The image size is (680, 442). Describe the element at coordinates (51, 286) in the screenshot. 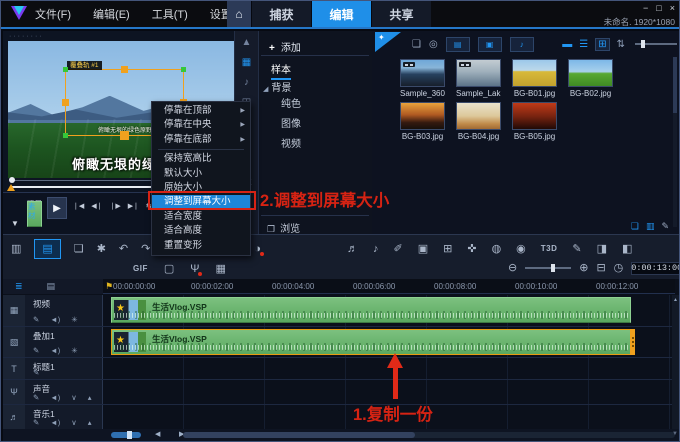

I see `track-options-icon: ▤` at that location.